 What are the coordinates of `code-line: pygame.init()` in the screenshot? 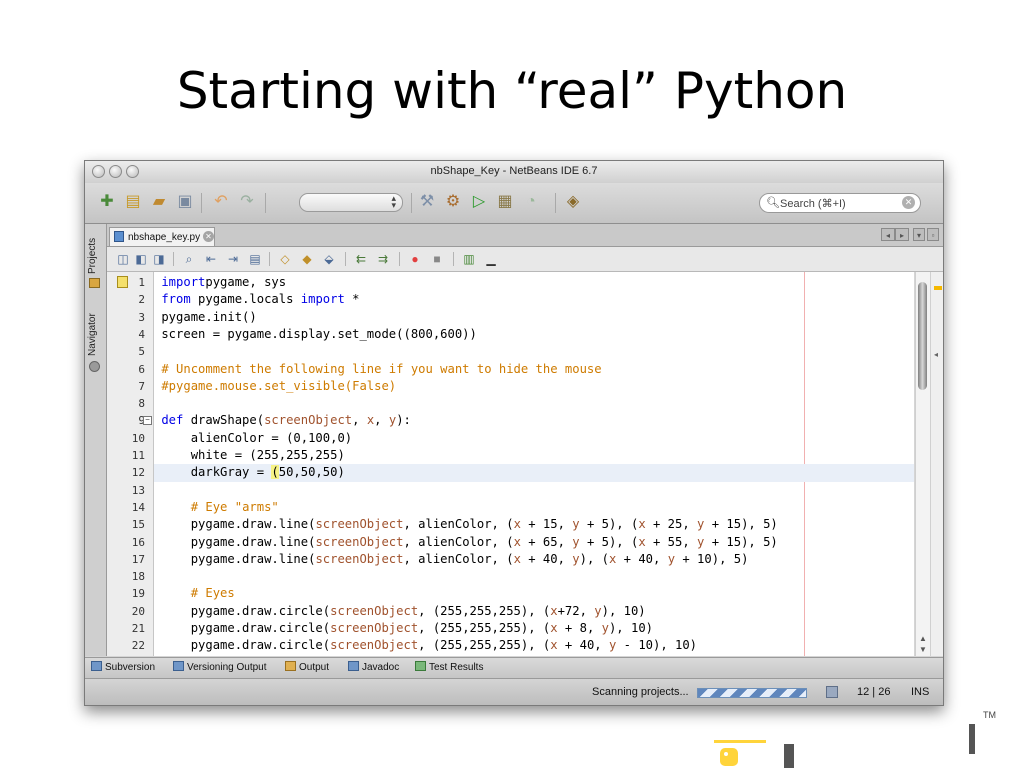 It's located at (534, 317).